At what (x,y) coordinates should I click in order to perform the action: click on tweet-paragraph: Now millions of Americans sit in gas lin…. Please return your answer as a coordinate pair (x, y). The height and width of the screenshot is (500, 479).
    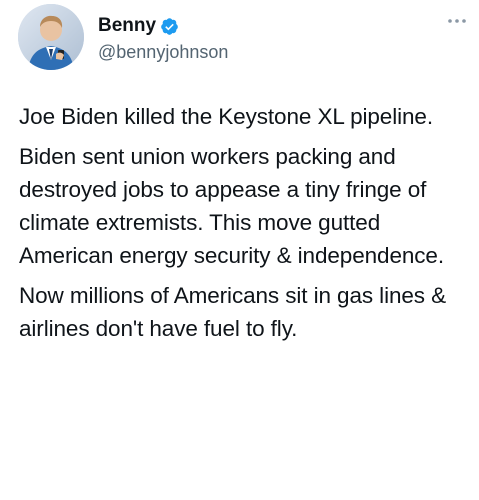
    Looking at the image, I should click on (233, 312).